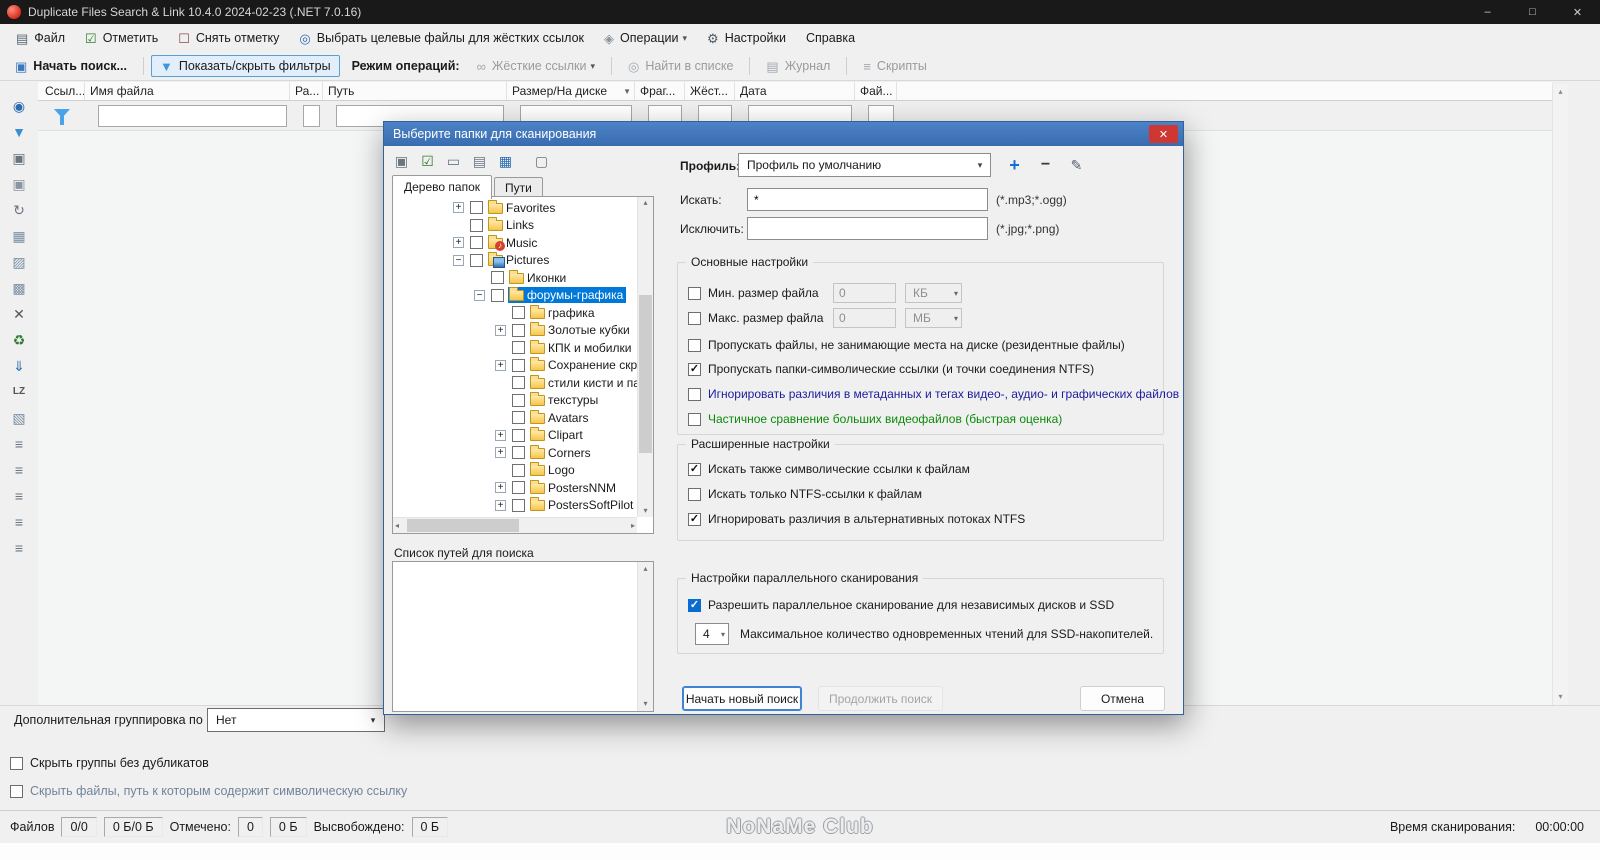  What do you see at coordinates (19, 288) in the screenshot?
I see `cluster-link-icon: ▩` at bounding box center [19, 288].